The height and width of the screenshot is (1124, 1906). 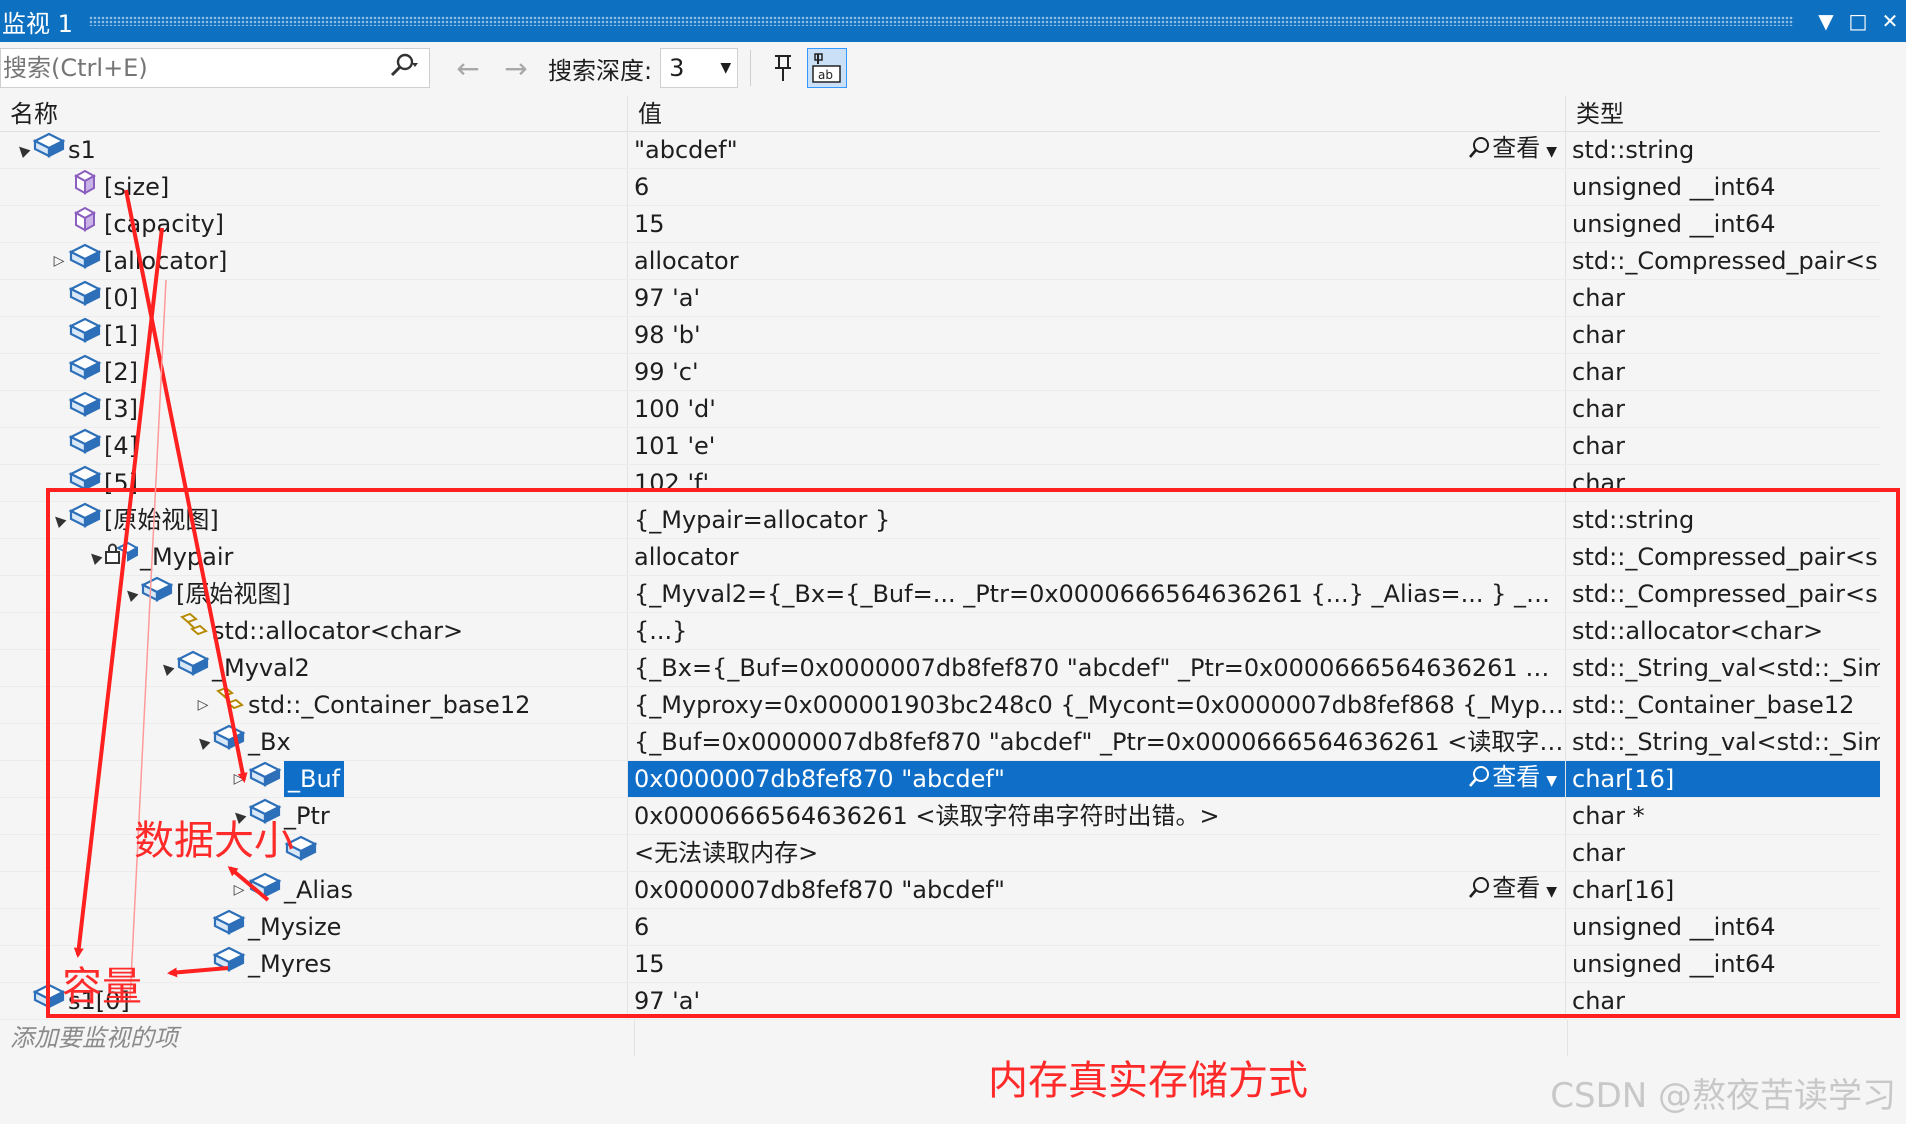 What do you see at coordinates (1097, 335) in the screenshot?
I see `watch-row-value-cell: 98 'b'` at bounding box center [1097, 335].